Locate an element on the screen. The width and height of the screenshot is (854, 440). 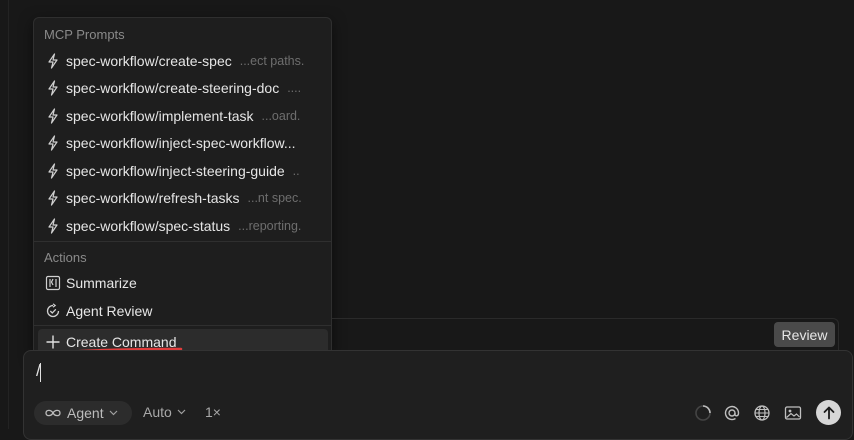
mention-icon is located at coordinates (732, 413).